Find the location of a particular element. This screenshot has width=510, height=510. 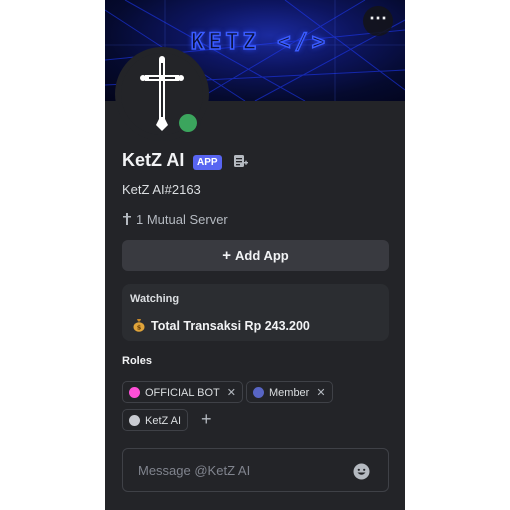

message-placeholder: Message @KetZ AI is located at coordinates (194, 470).